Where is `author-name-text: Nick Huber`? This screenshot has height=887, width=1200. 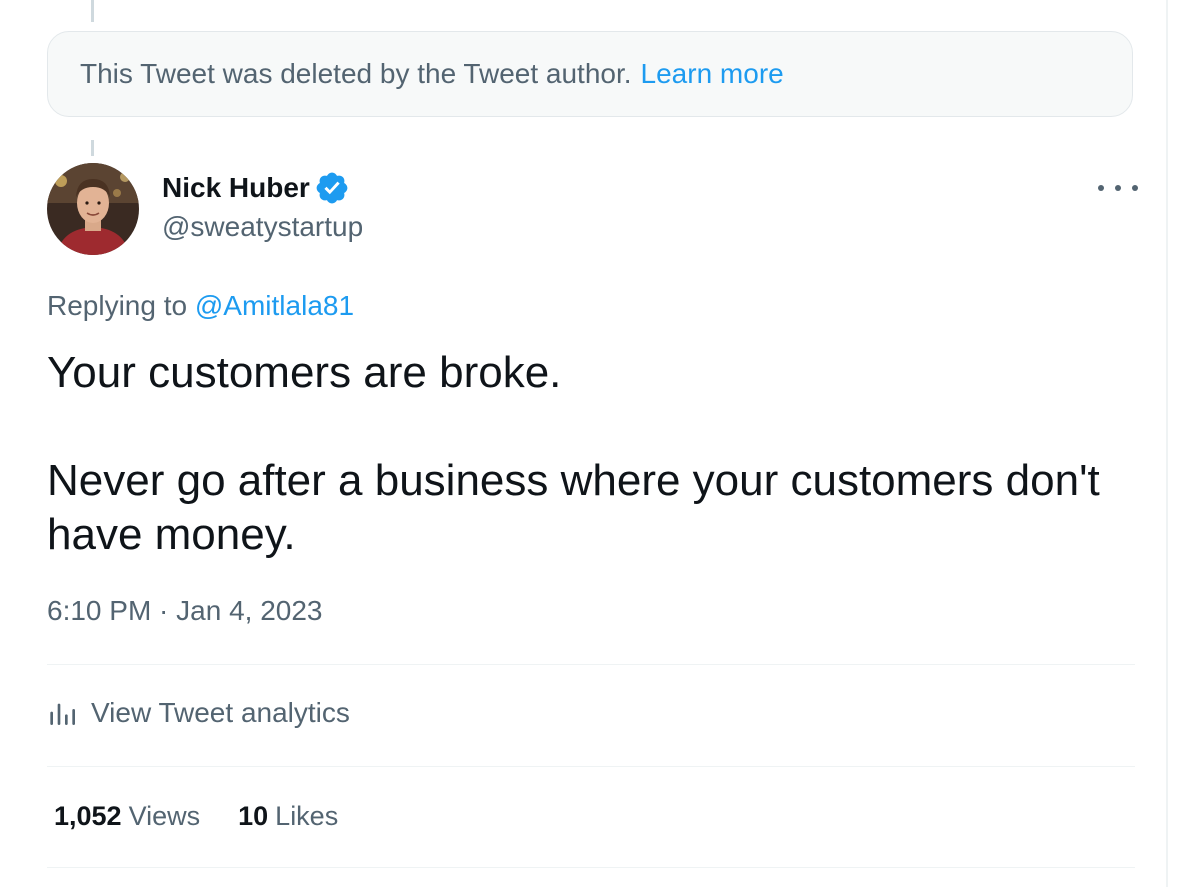
author-name-text: Nick Huber is located at coordinates (236, 187).